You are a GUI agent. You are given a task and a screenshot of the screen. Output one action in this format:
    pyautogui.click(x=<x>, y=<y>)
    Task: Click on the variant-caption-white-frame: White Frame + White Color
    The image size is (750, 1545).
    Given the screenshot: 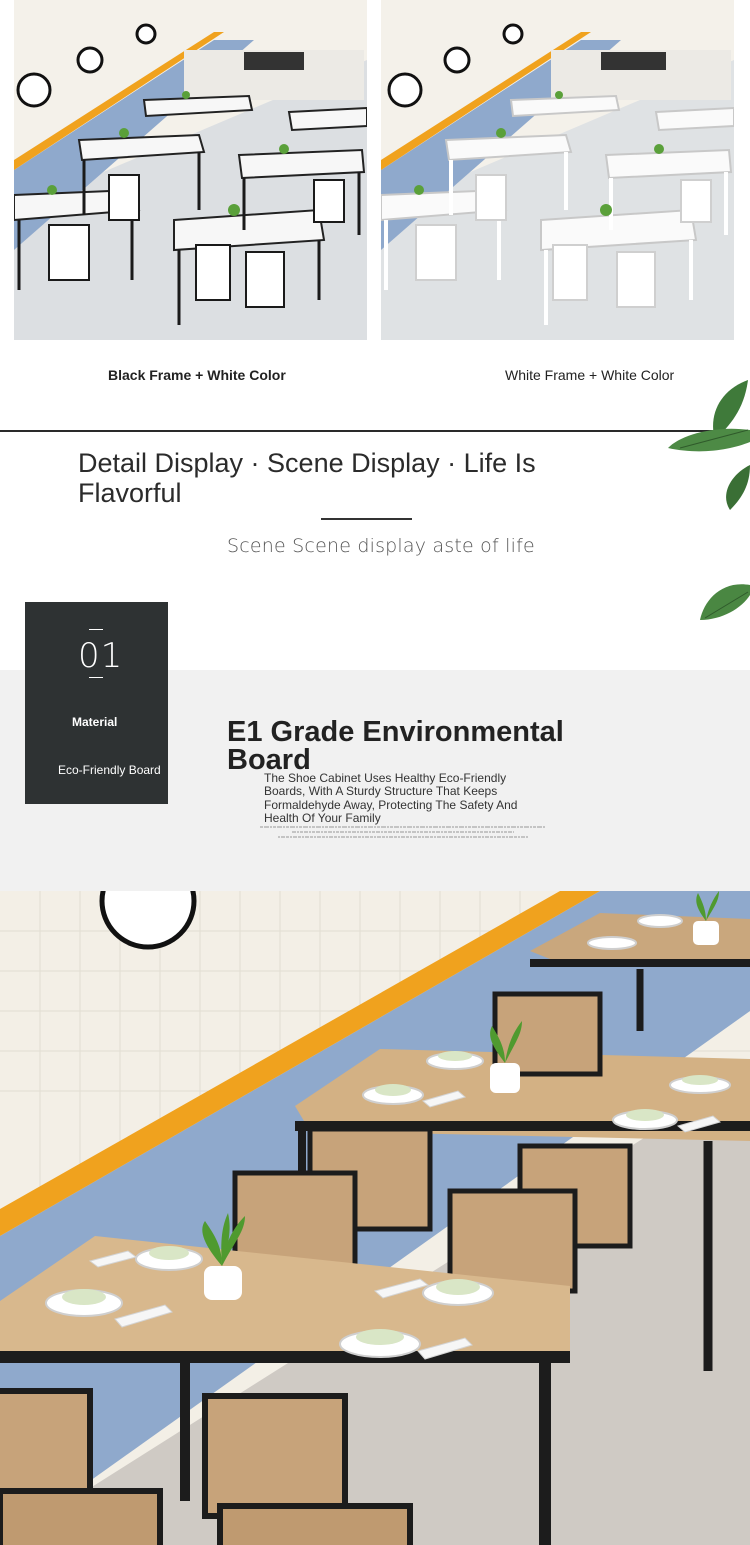 What is the action you would take?
    pyautogui.click(x=590, y=375)
    